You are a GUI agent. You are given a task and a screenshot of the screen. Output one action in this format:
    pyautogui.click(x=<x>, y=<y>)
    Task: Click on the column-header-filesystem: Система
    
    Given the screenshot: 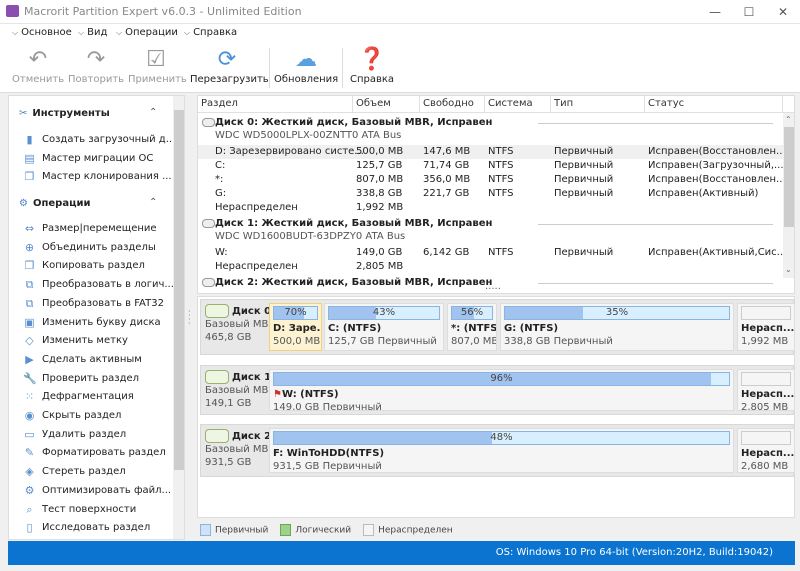 What is the action you would take?
    pyautogui.click(x=518, y=104)
    